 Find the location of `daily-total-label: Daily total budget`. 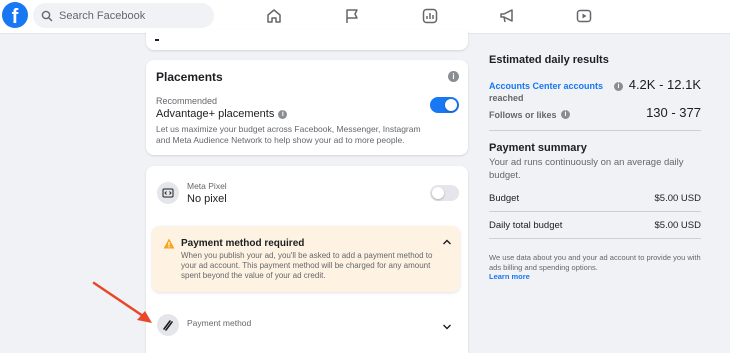

daily-total-label: Daily total budget is located at coordinates (526, 225).